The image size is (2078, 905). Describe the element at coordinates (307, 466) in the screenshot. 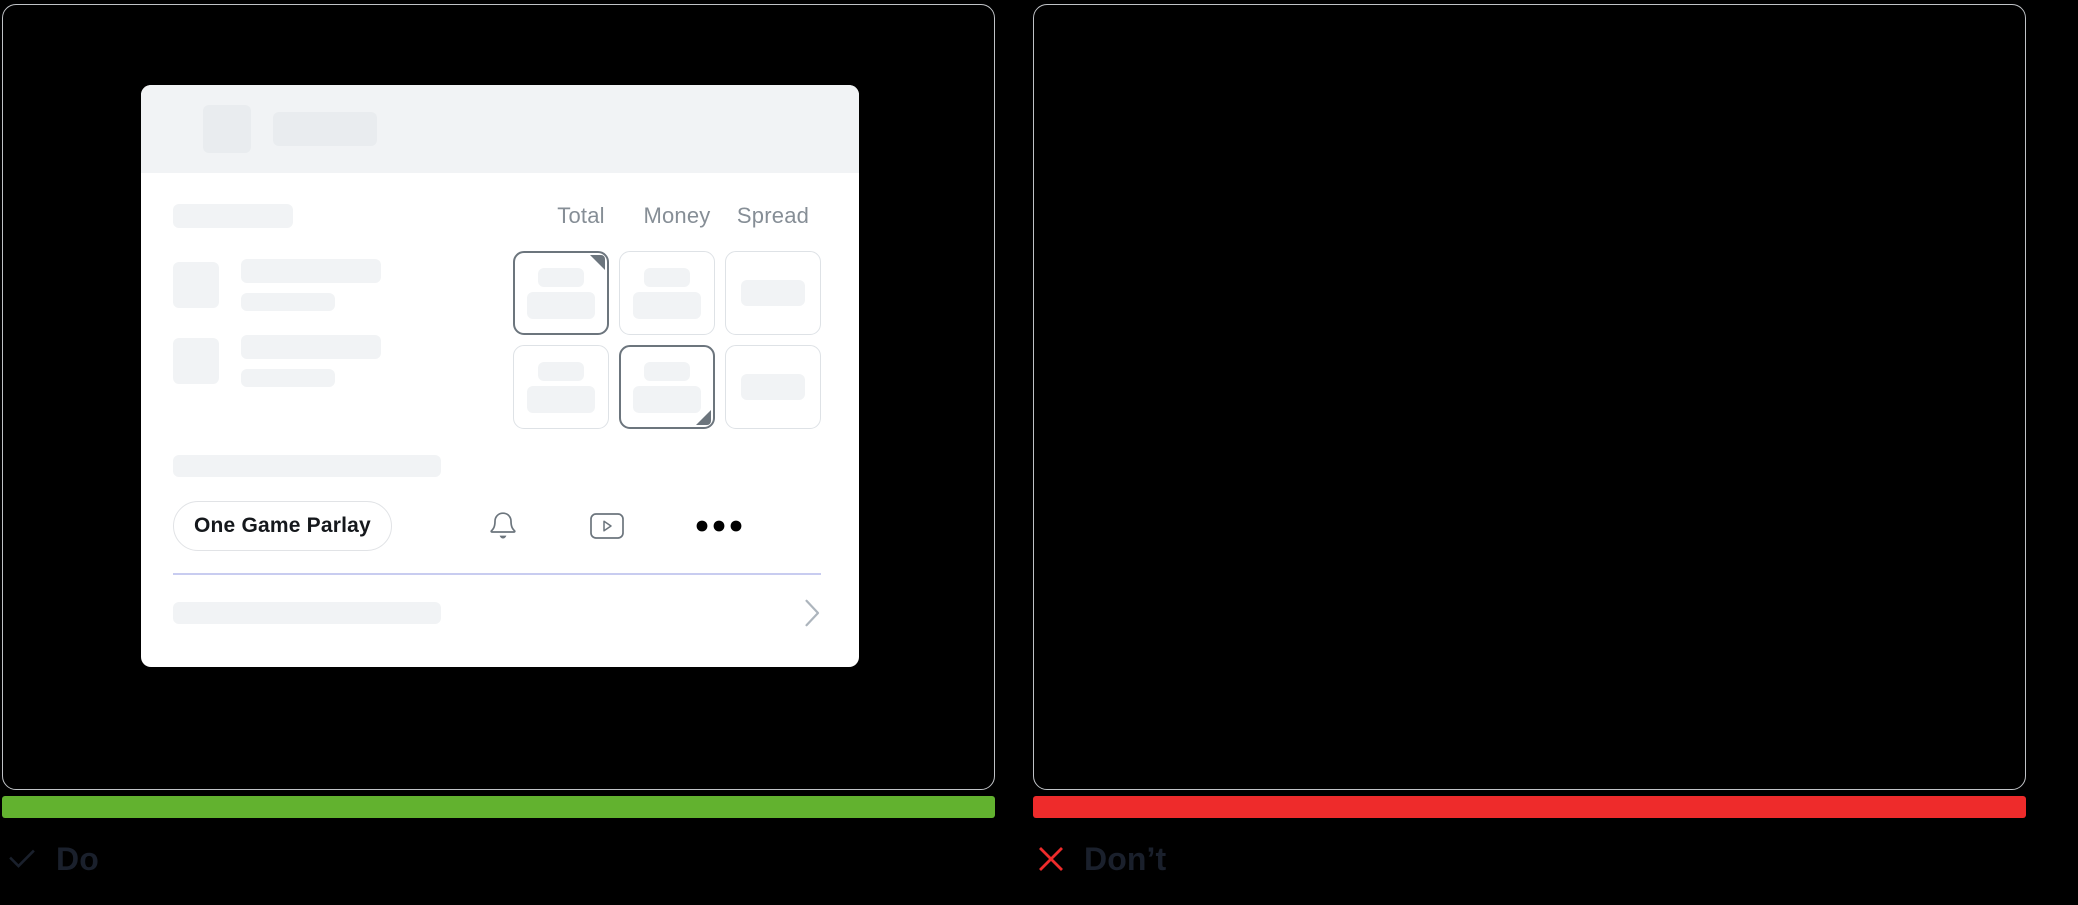

I see `note-placeholder` at that location.